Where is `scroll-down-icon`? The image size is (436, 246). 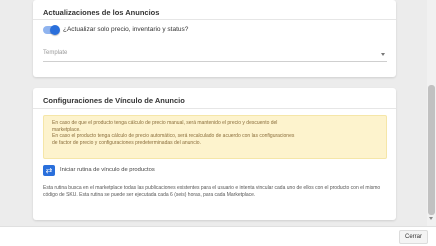
scroll-down-icon is located at coordinates (431, 218).